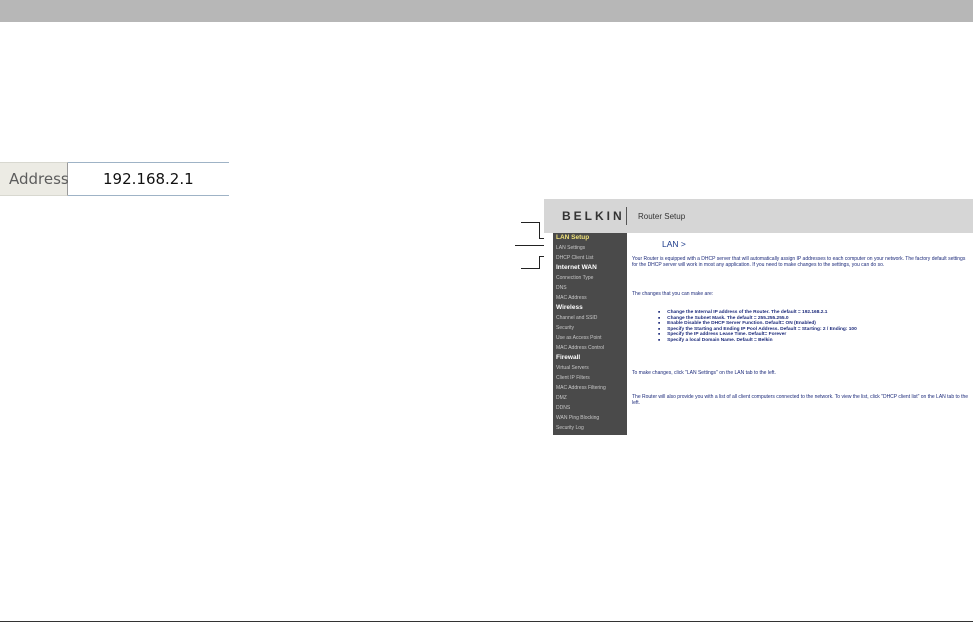 This screenshot has width=973, height=624. I want to click on nav-item-9: Security, so click(590, 328).